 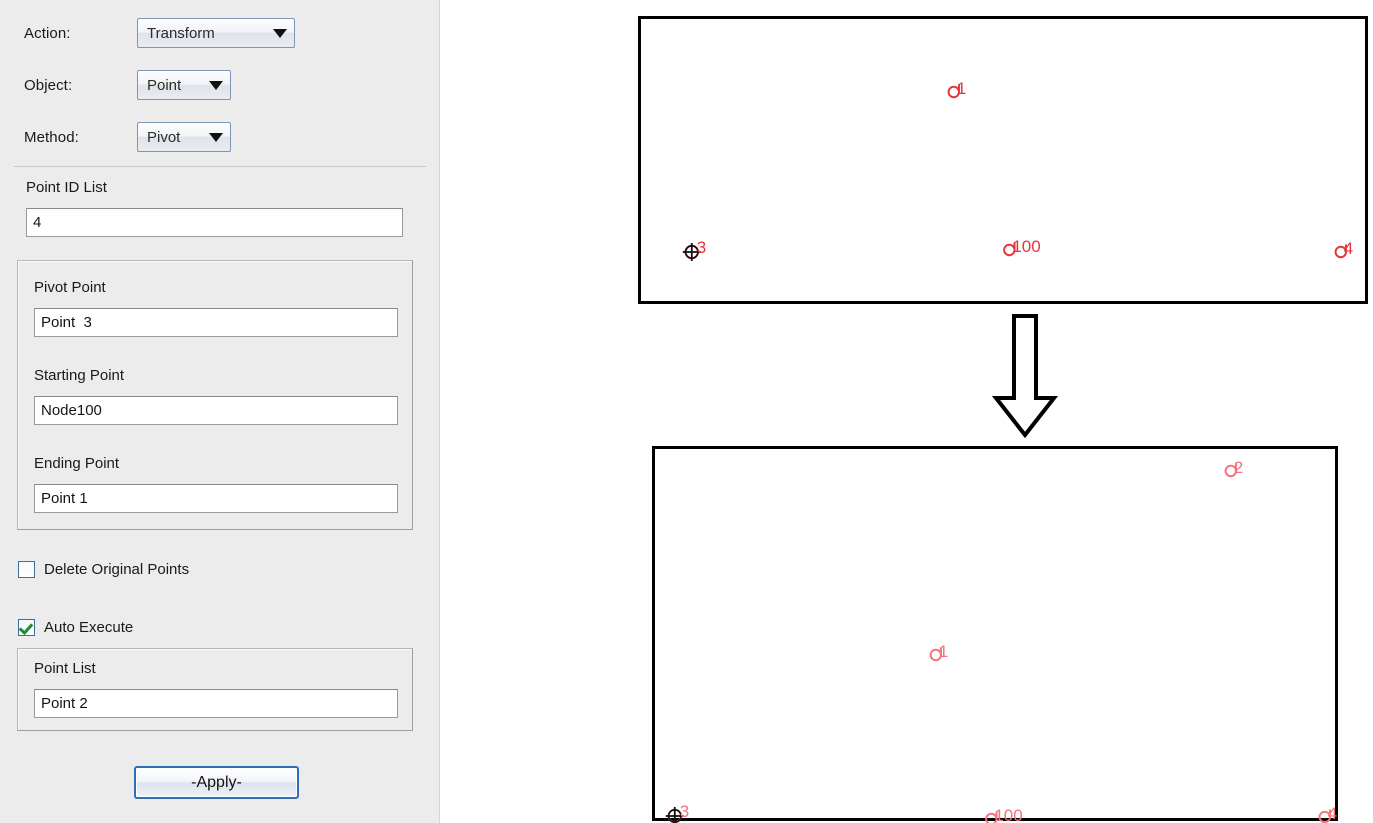 What do you see at coordinates (164, 85) in the screenshot?
I see `object-dropdown-value: Point` at bounding box center [164, 85].